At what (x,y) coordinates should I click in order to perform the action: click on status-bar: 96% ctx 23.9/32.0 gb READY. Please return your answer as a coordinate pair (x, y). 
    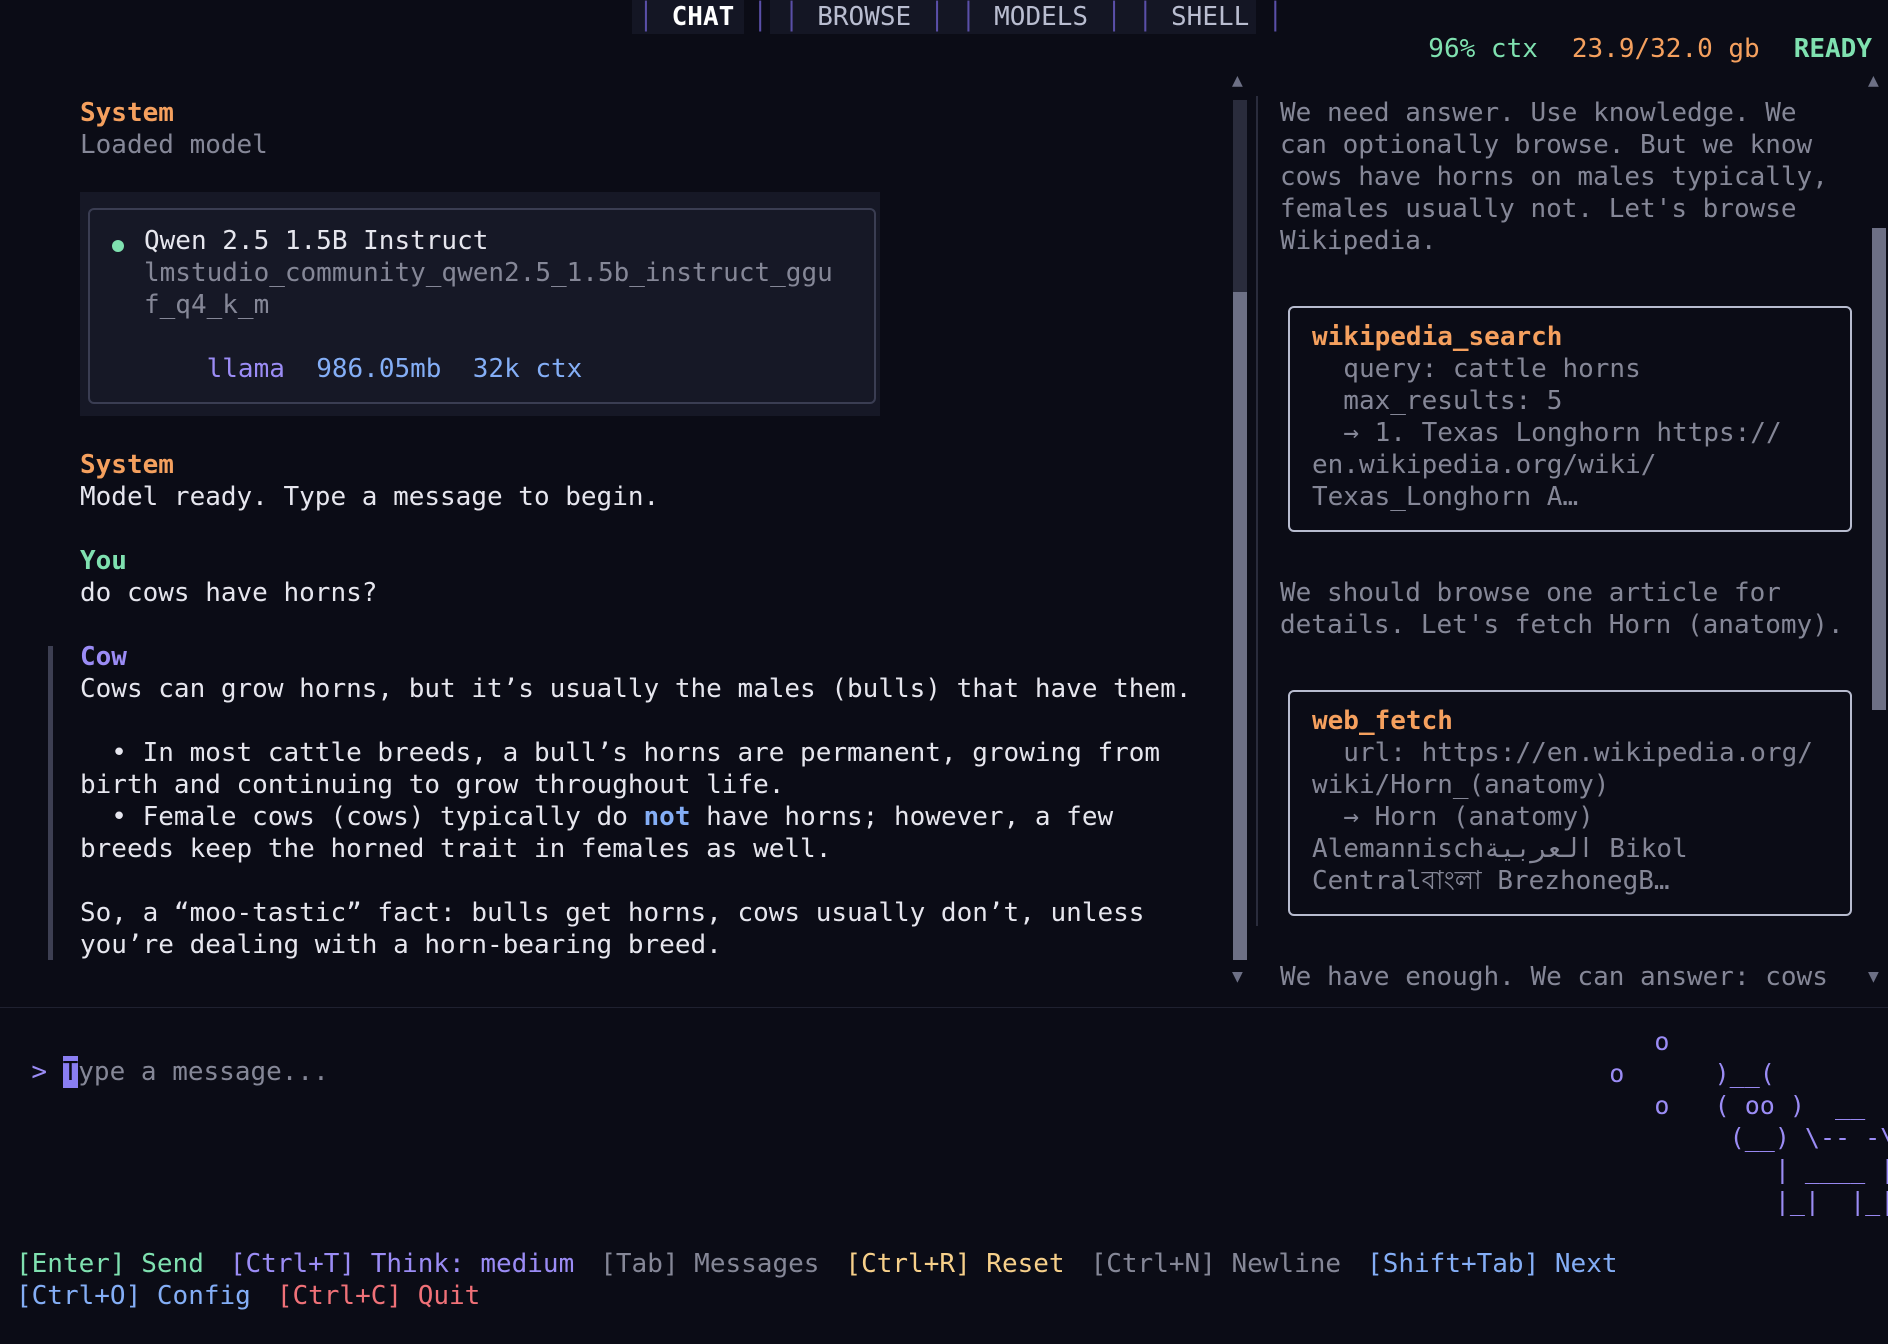
    Looking at the image, I should click on (1650, 49).